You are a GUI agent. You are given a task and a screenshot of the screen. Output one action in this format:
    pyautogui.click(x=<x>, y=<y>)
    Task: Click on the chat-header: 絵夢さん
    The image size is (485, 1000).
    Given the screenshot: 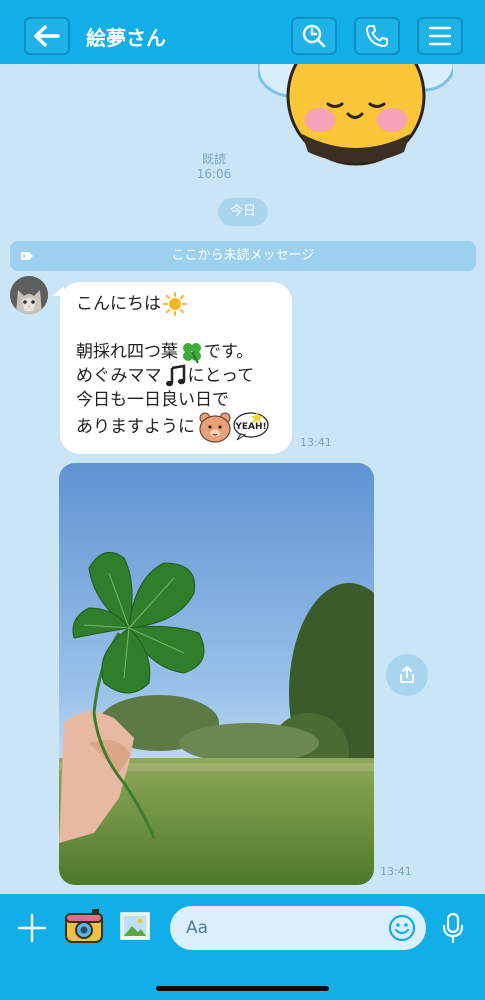 What is the action you would take?
    pyautogui.click(x=242, y=32)
    